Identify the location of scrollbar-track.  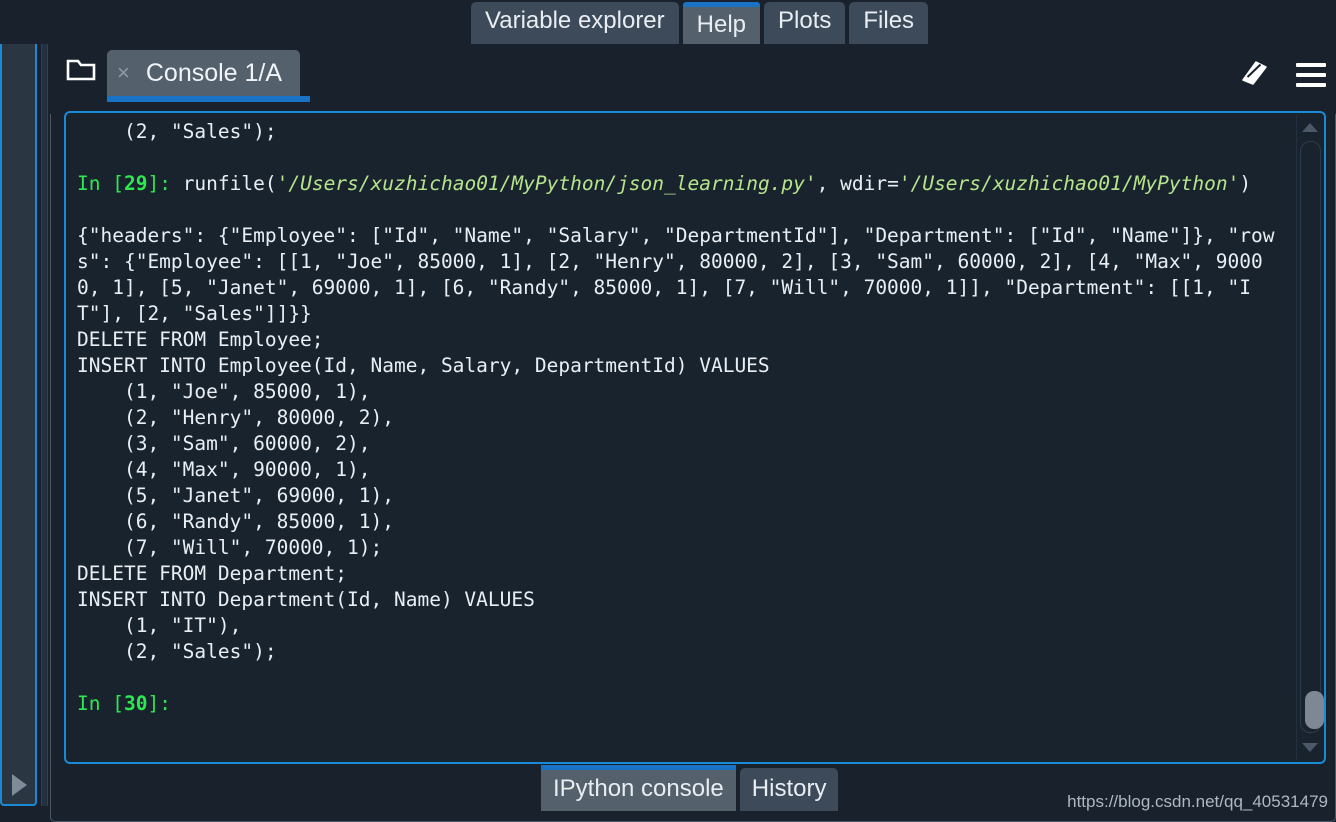
(1312, 437).